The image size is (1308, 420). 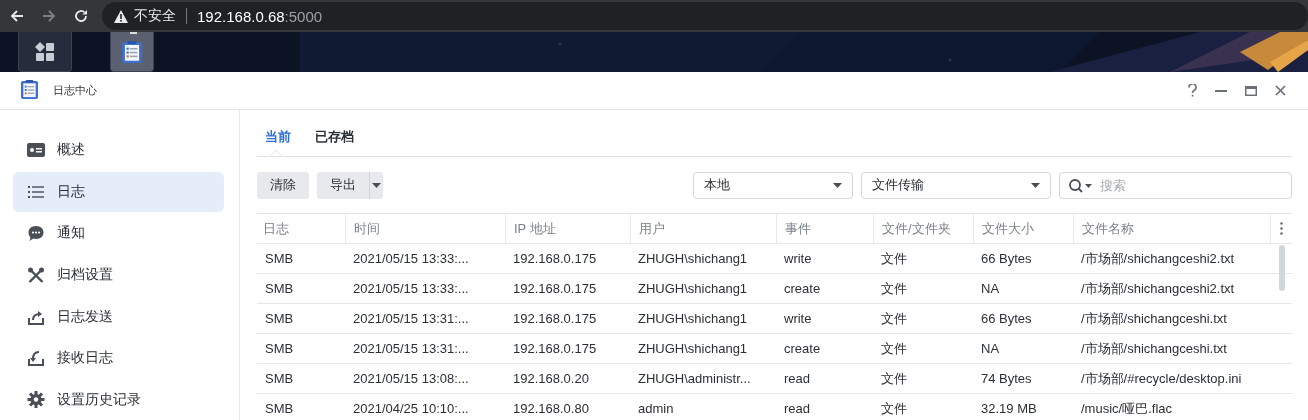 I want to click on back-icon, so click(x=17, y=16).